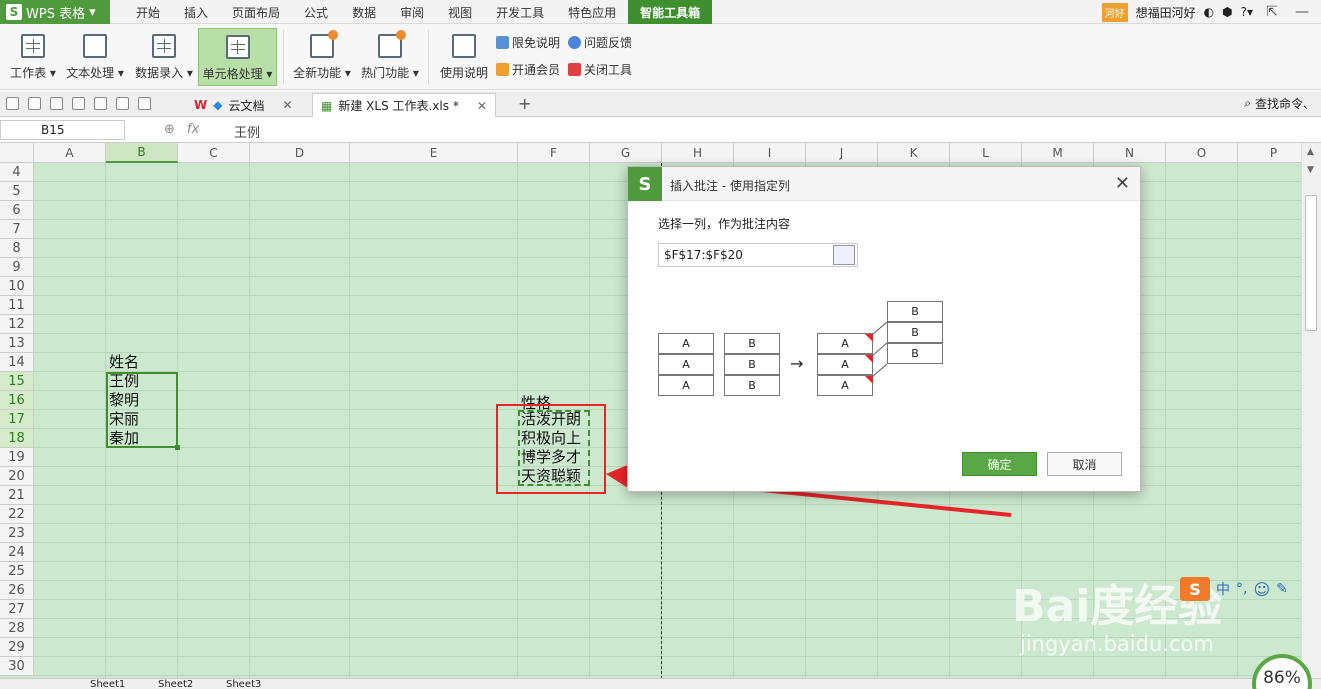 The image size is (1321, 689). I want to click on cancel-button: 取消, so click(1084, 464).